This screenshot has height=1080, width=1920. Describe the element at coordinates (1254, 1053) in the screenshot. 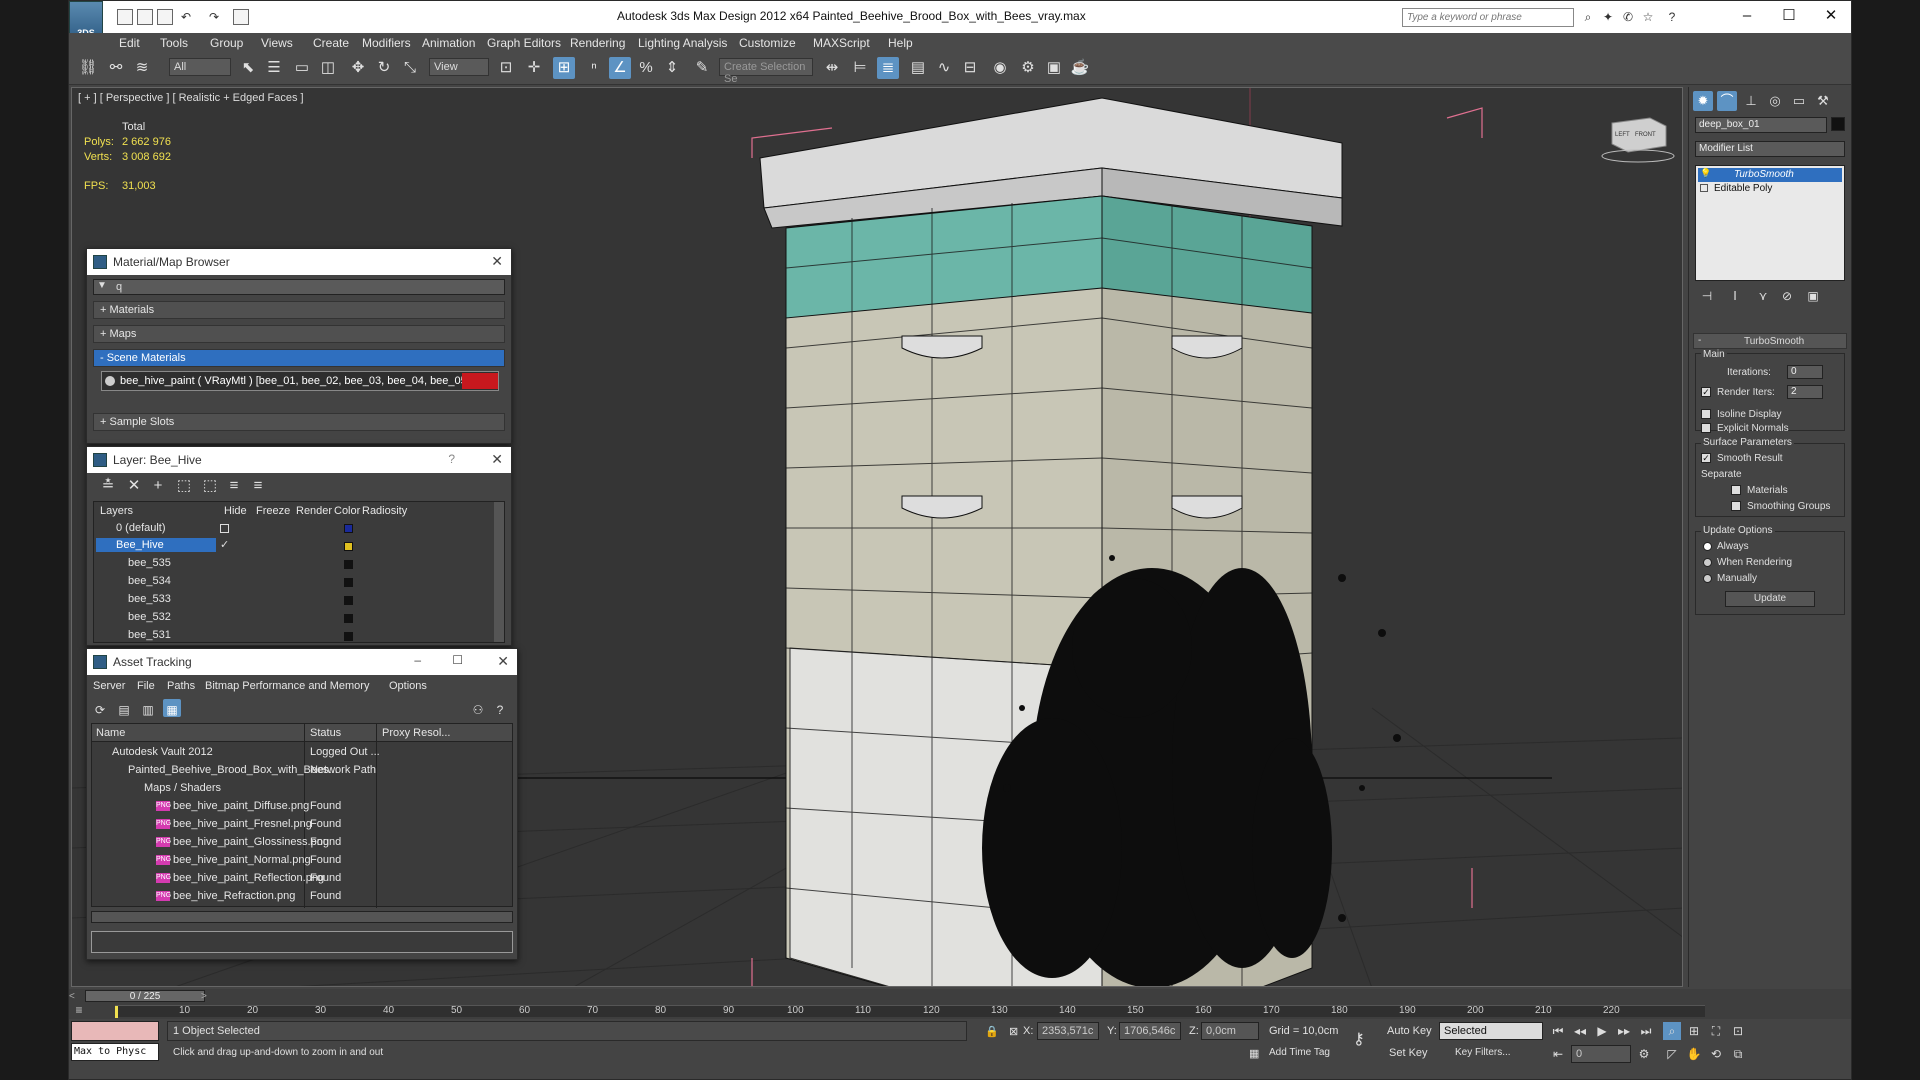

I see `time-tag-icon: ▦` at that location.